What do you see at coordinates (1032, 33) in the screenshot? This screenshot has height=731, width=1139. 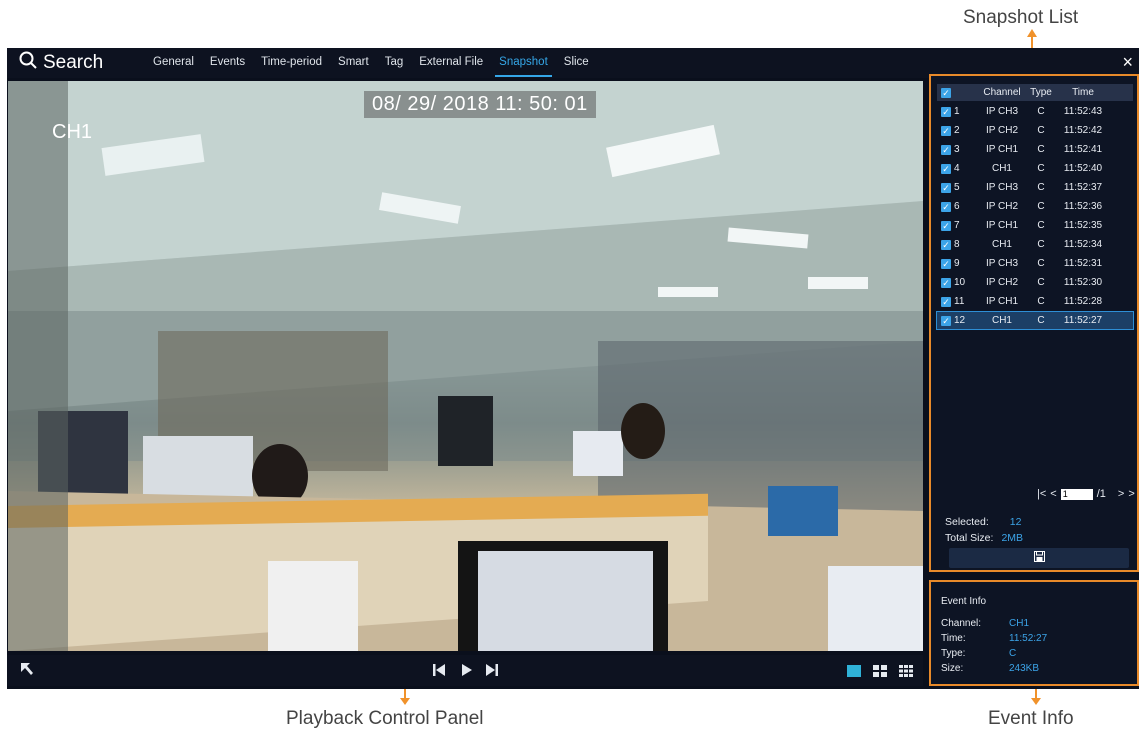 I see `callout-snapshot-arrow` at bounding box center [1032, 33].